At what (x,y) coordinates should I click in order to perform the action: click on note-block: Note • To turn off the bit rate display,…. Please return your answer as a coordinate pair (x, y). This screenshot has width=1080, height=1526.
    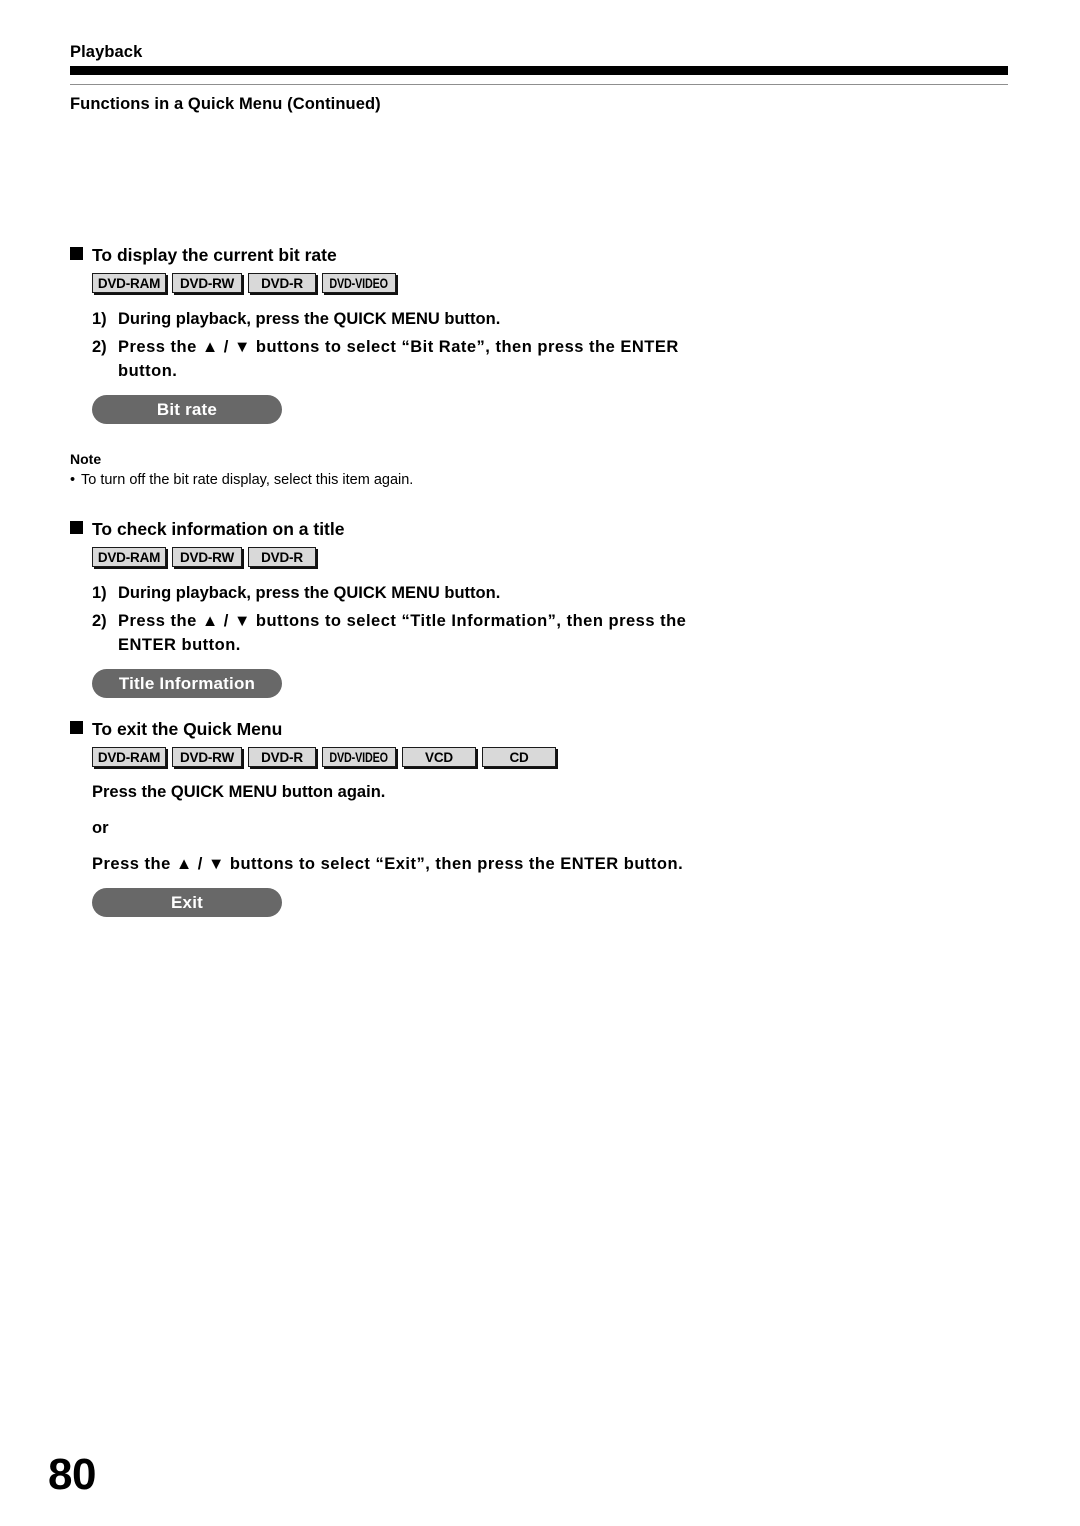
    Looking at the image, I should click on (390, 470).